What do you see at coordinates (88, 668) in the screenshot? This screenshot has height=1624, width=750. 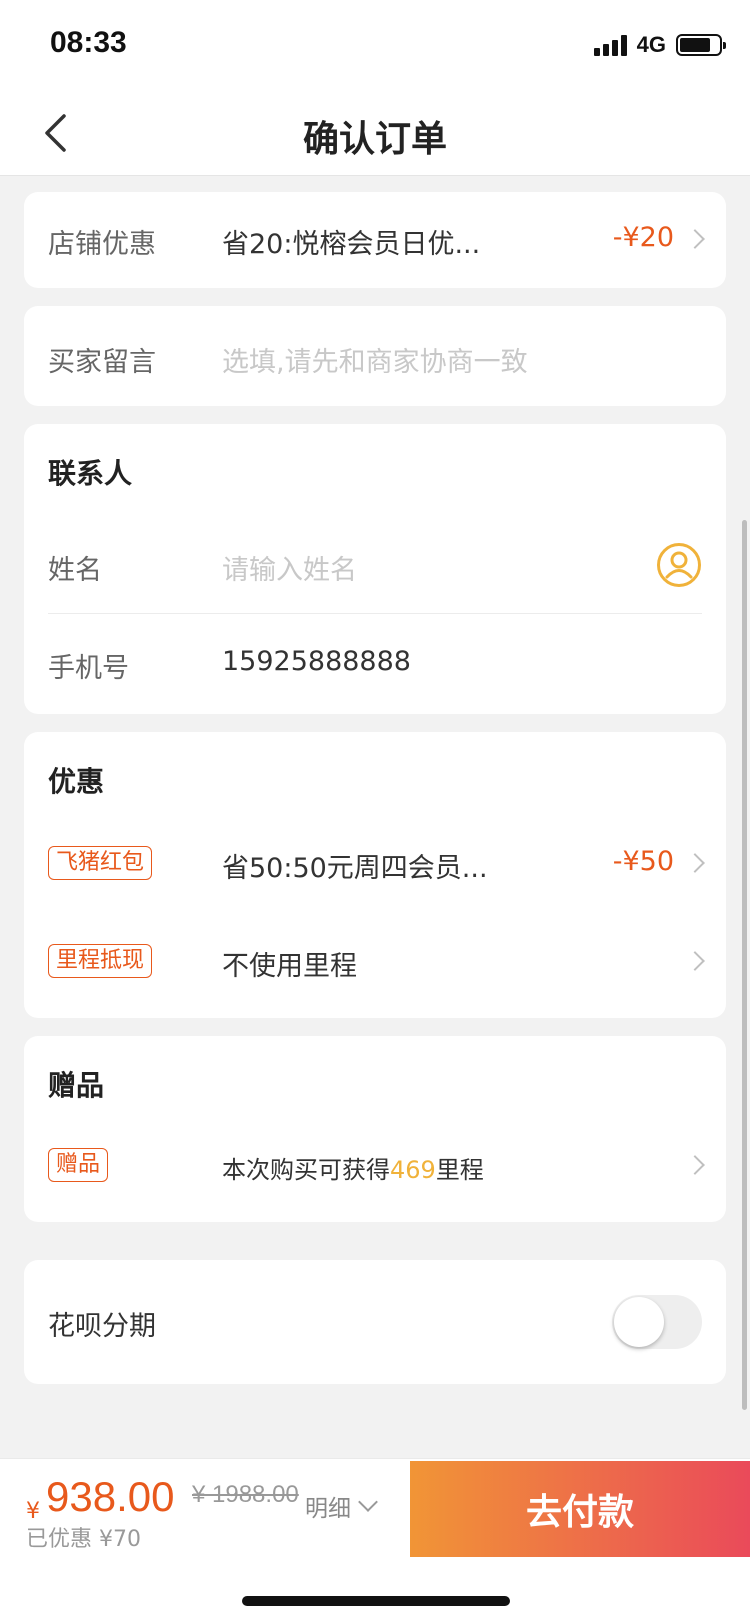 I see `phone-label: 手机号` at bounding box center [88, 668].